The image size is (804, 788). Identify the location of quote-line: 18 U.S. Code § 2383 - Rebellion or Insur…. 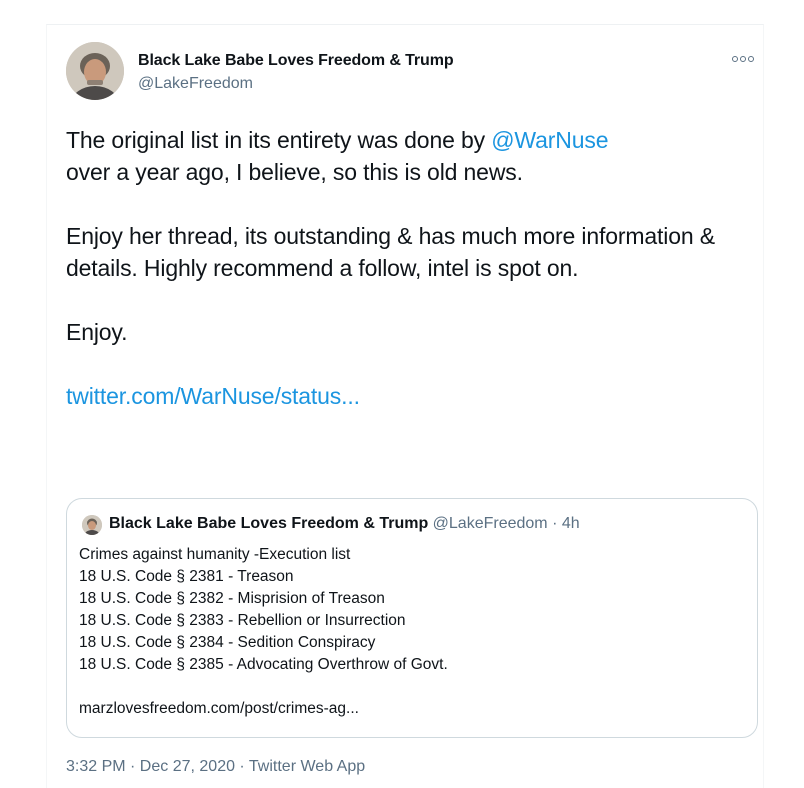
(242, 620).